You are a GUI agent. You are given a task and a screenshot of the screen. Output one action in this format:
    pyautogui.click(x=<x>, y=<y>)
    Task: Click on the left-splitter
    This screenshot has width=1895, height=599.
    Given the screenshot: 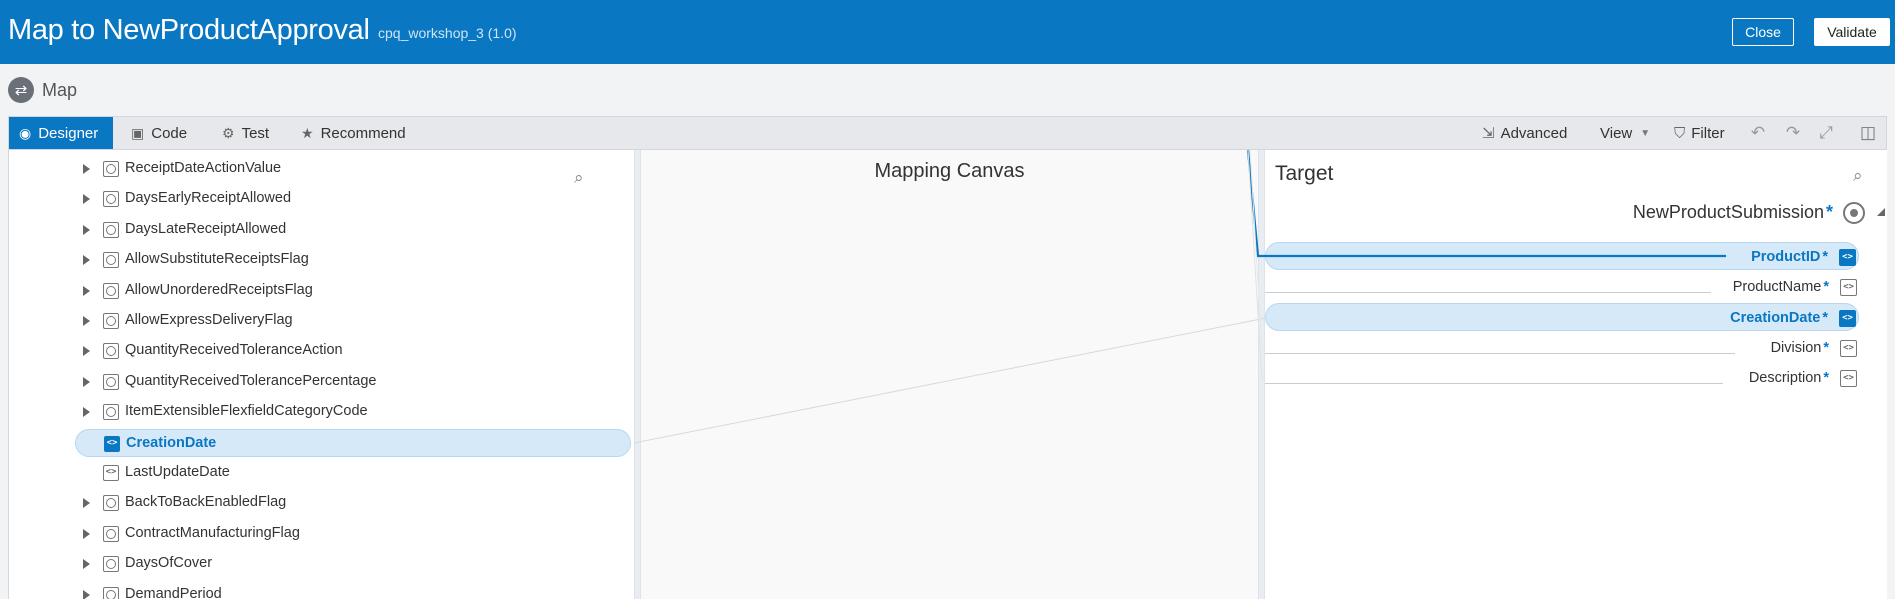 What is the action you would take?
    pyautogui.click(x=637, y=374)
    